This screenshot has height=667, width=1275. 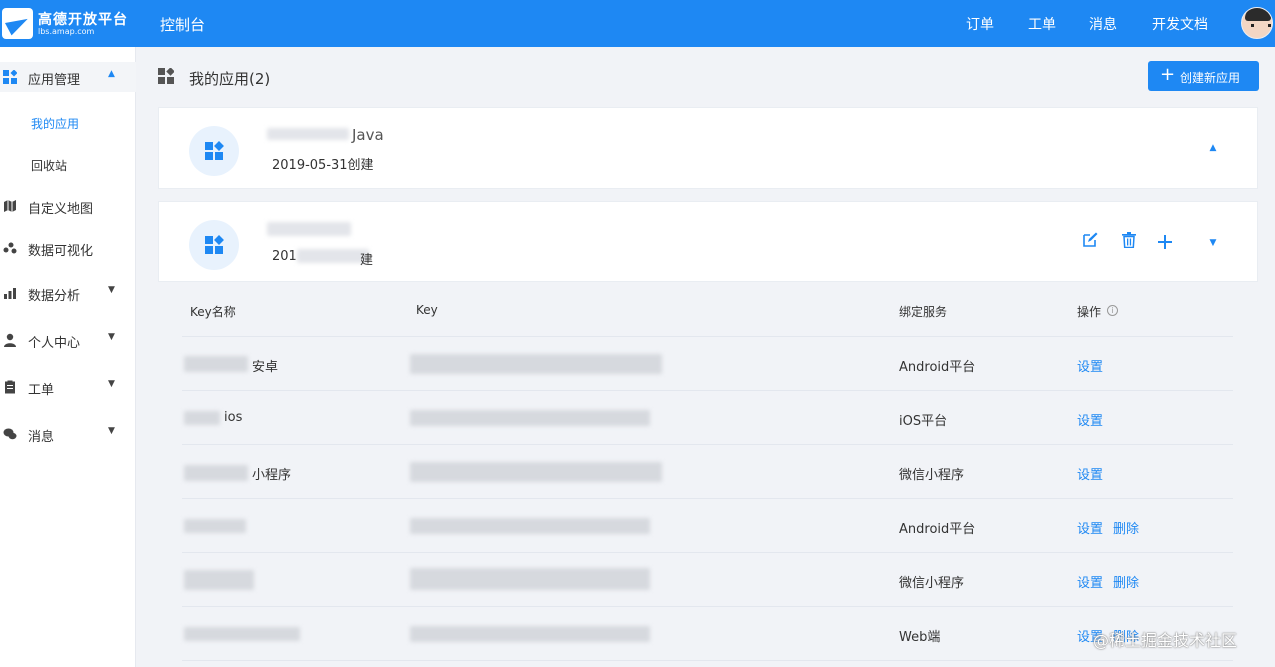 What do you see at coordinates (1042, 24) in the screenshot?
I see `nav-tickets: 工单` at bounding box center [1042, 24].